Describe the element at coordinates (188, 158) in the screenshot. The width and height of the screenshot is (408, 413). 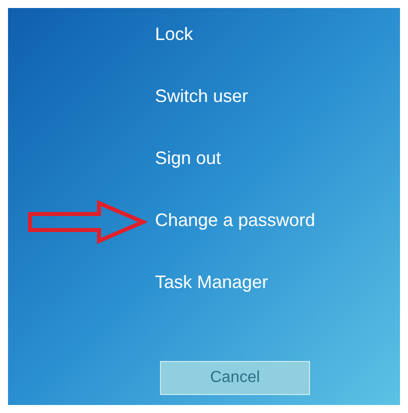
I see `menu-item: Sign out` at that location.